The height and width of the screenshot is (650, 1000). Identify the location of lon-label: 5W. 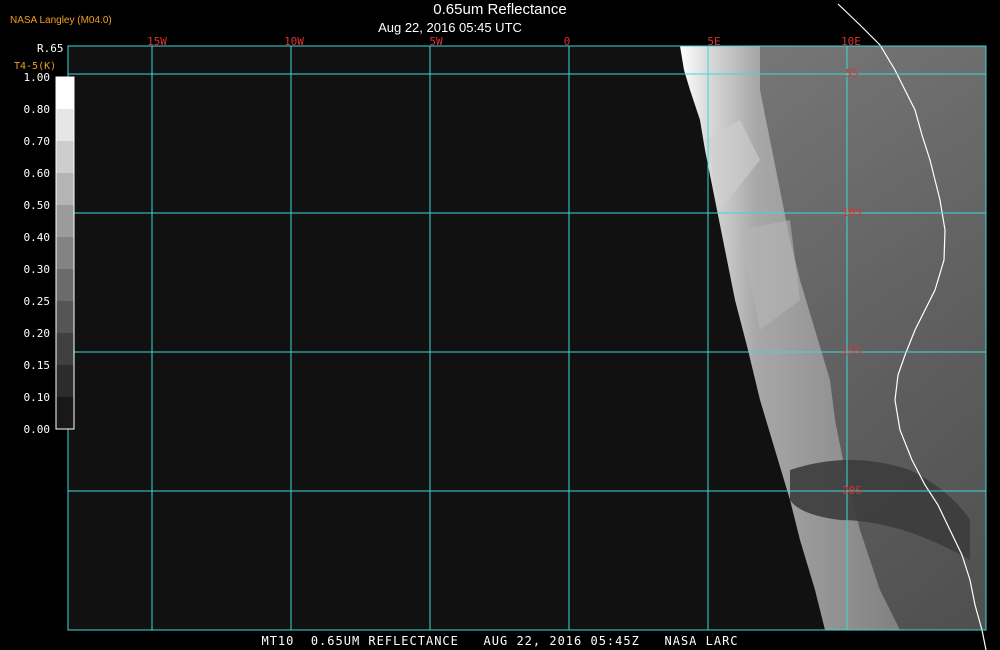
(436, 41).